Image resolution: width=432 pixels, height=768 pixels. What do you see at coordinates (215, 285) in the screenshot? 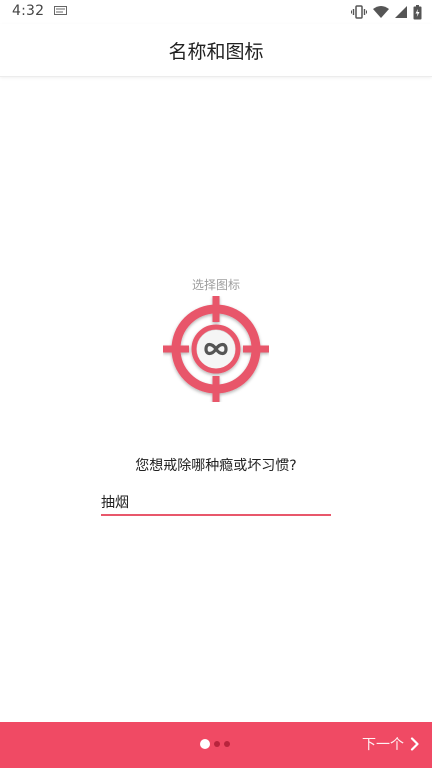
I see `icon-picker-caption: 选择图标` at bounding box center [215, 285].